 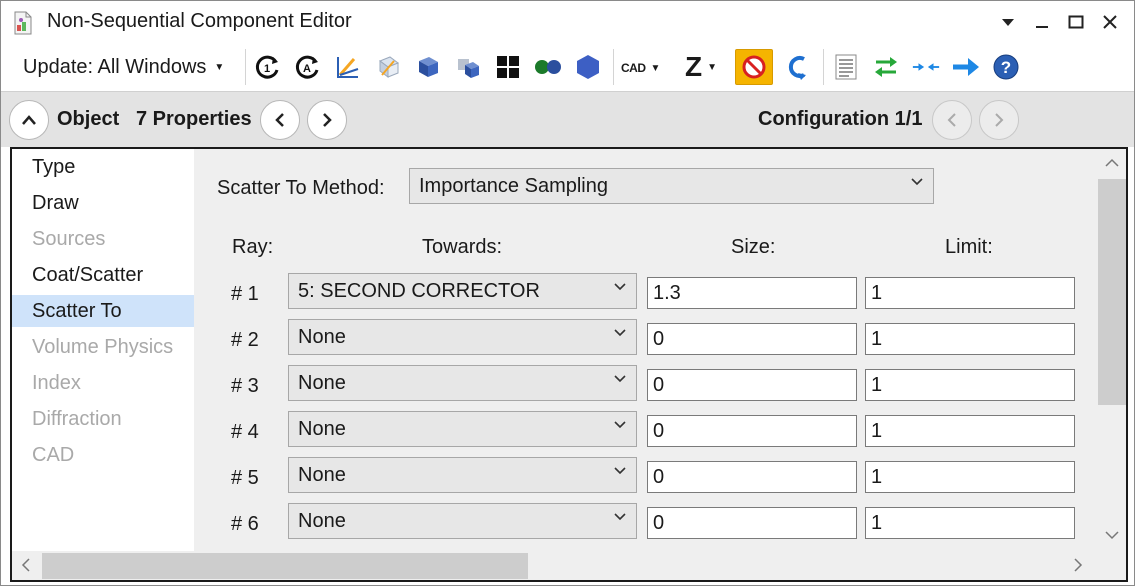 I want to click on stop-icon, so click(x=754, y=67).